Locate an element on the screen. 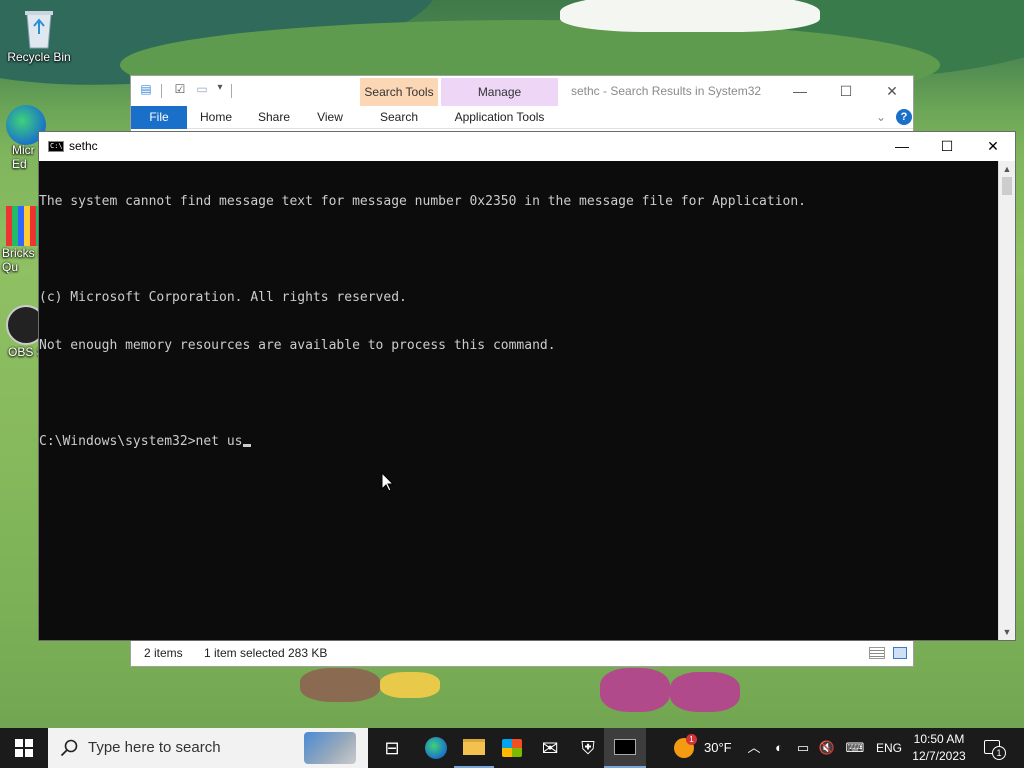  windows-logo-icon is located at coordinates (24, 748).